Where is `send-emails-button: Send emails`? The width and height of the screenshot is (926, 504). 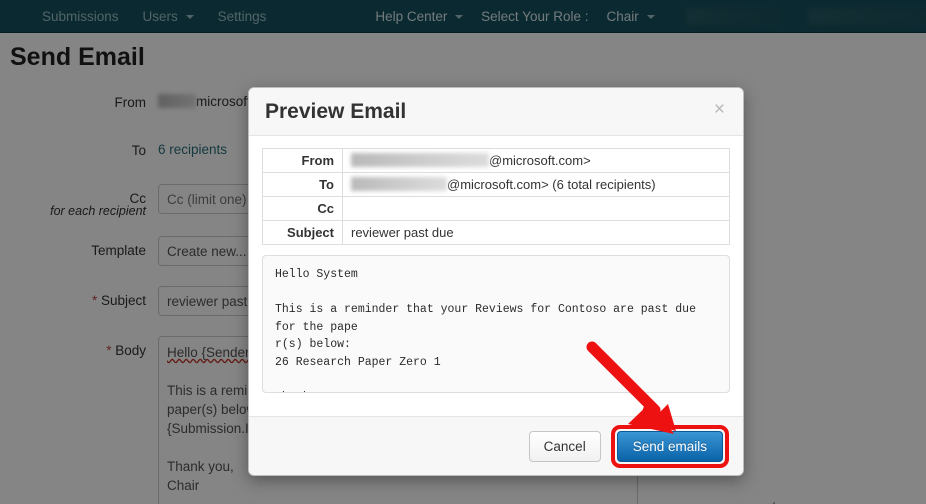 send-emails-button: Send emails is located at coordinates (669, 446).